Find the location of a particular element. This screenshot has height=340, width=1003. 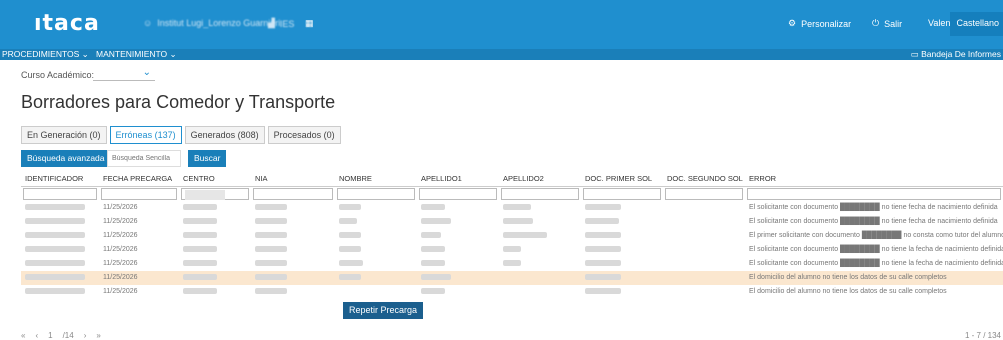

salir-button: ⏻ Salir is located at coordinates (887, 23).